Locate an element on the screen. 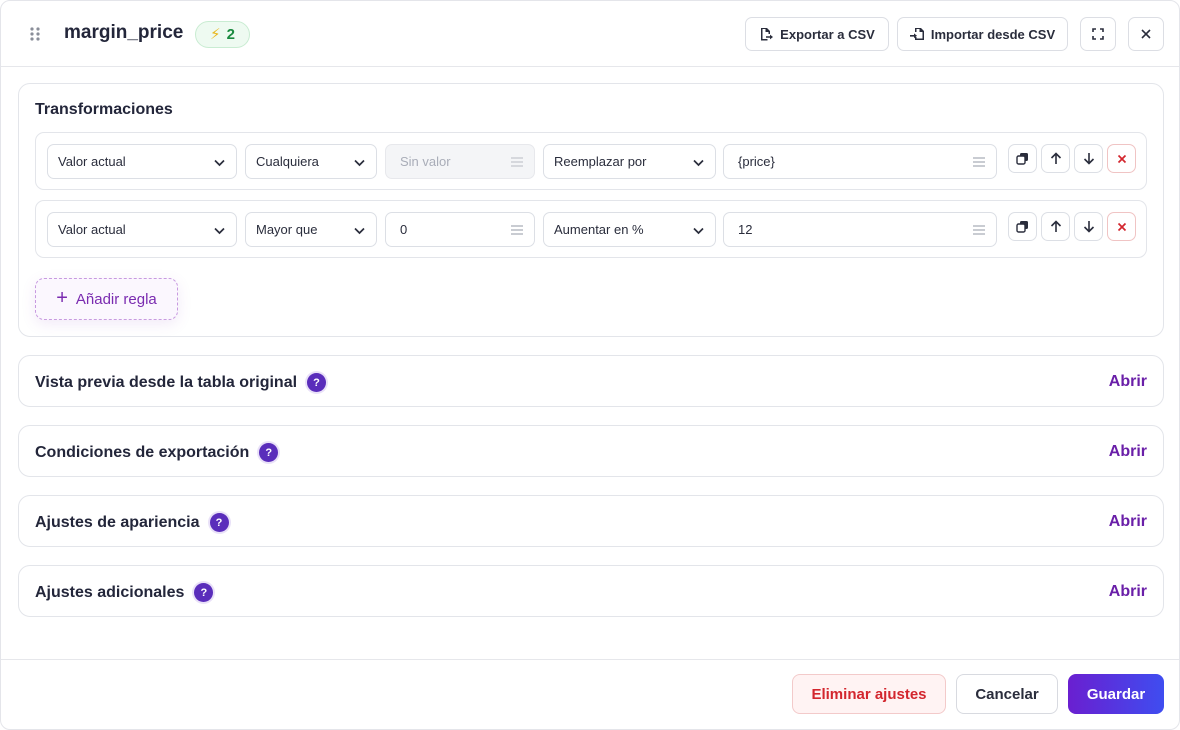 The image size is (1180, 730). rule-action-select: Aumentar en % is located at coordinates (629, 229).